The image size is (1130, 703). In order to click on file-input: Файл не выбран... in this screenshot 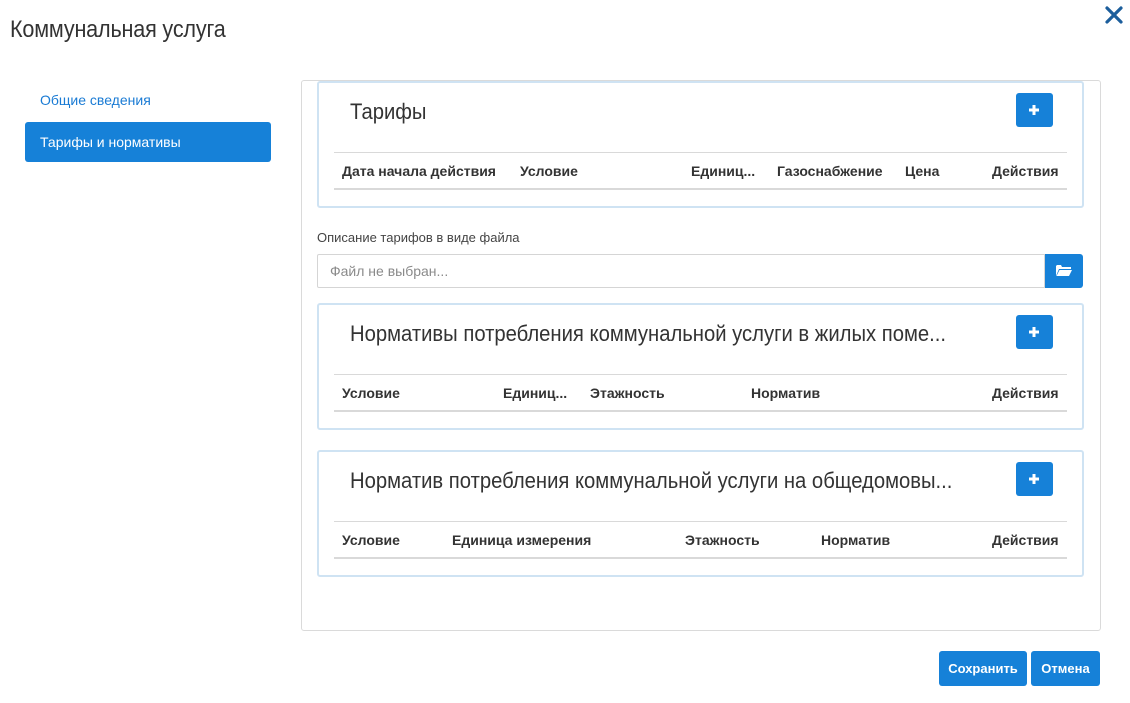, I will do `click(681, 271)`.